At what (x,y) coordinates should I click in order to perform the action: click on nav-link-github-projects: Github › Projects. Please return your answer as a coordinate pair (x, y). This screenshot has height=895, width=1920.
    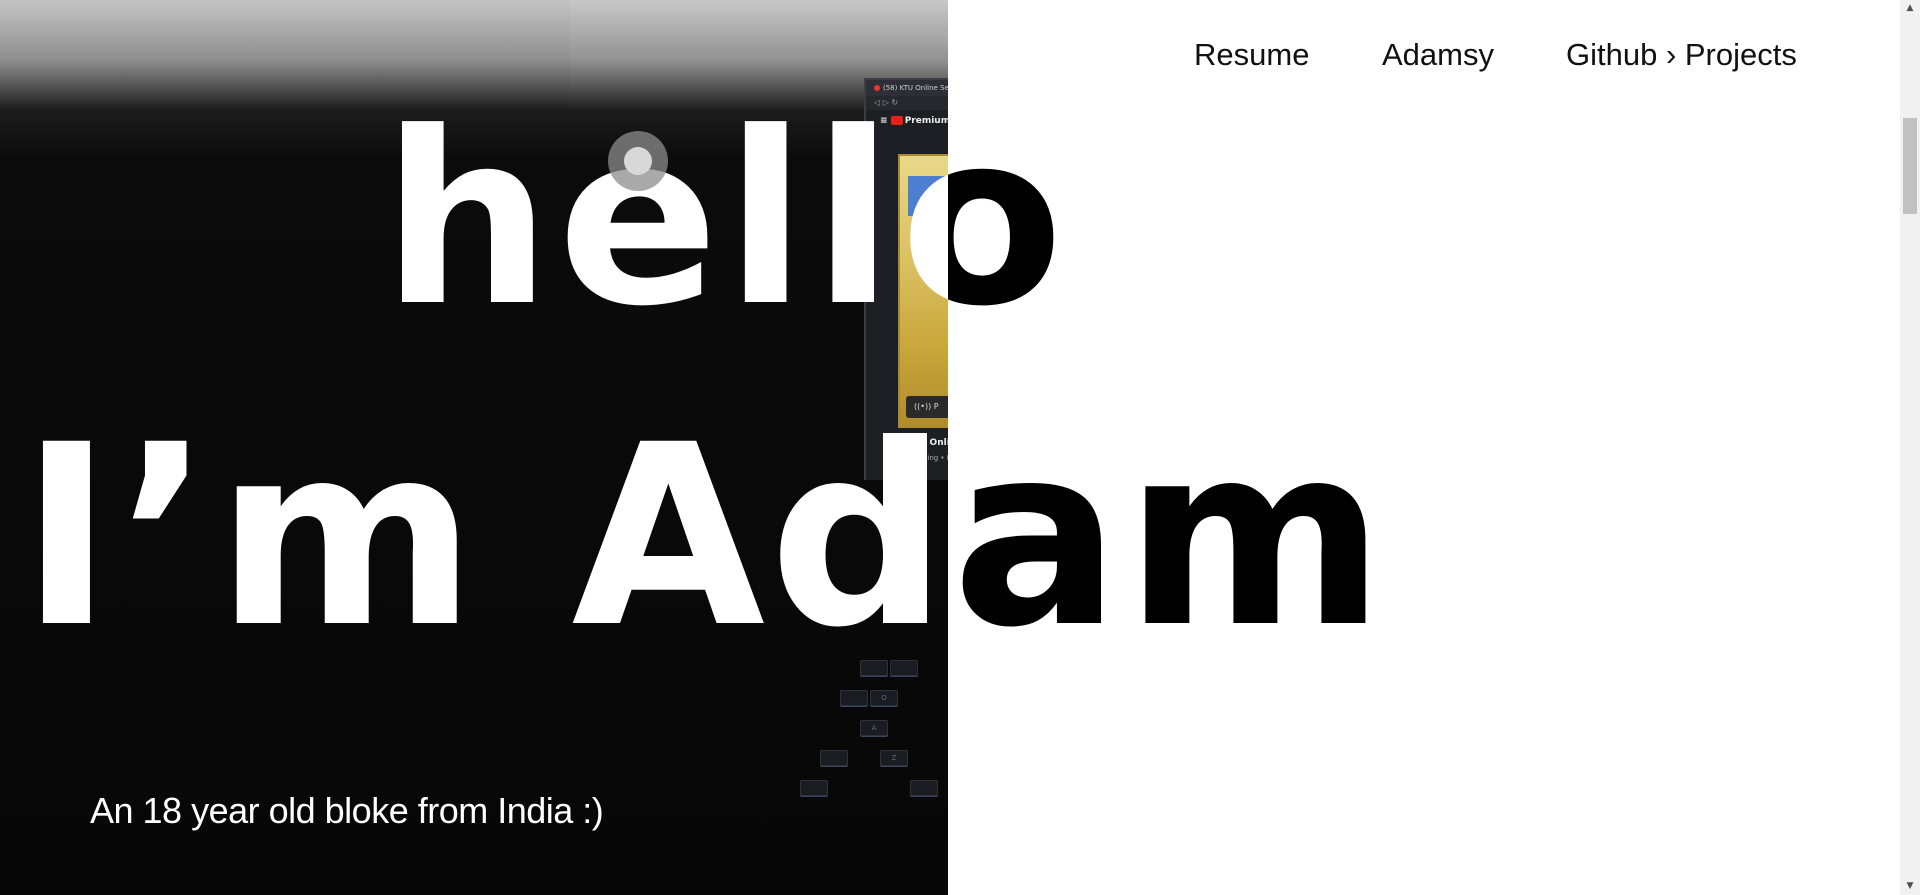
    Looking at the image, I should click on (1681, 55).